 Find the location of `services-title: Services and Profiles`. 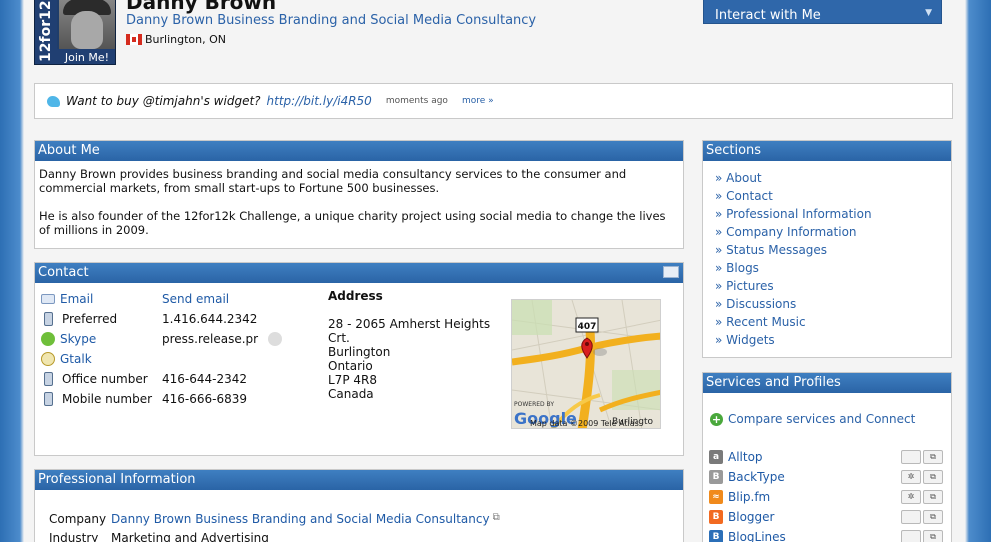

services-title: Services and Profiles is located at coordinates (827, 383).